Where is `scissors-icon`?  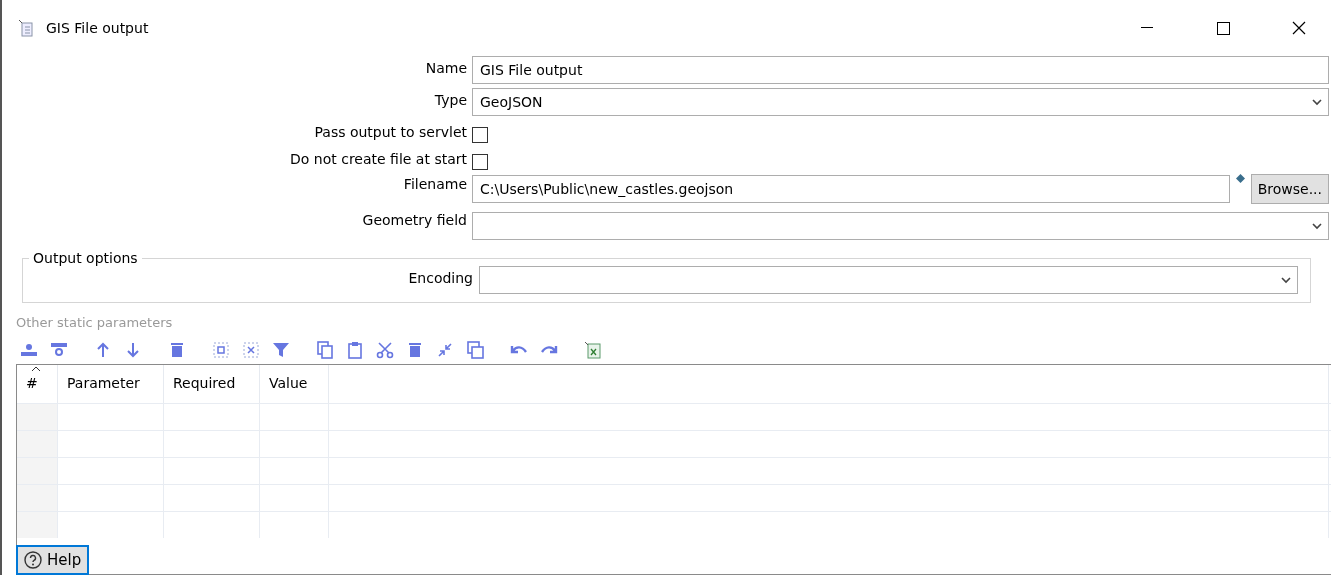
scissors-icon is located at coordinates (385, 350).